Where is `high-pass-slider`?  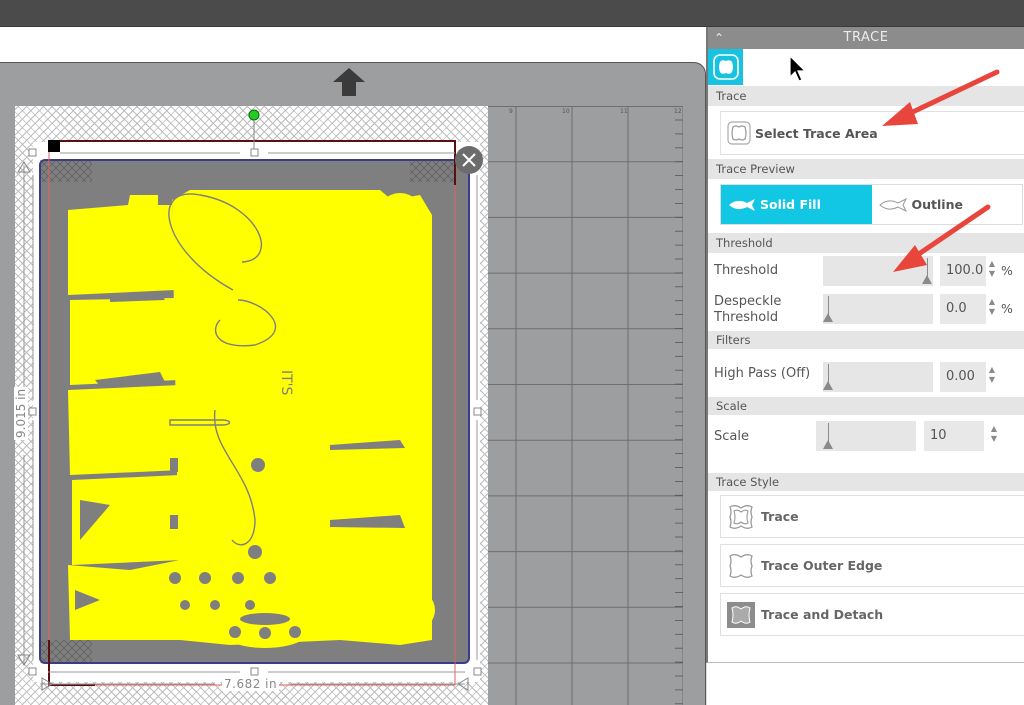 high-pass-slider is located at coordinates (878, 377).